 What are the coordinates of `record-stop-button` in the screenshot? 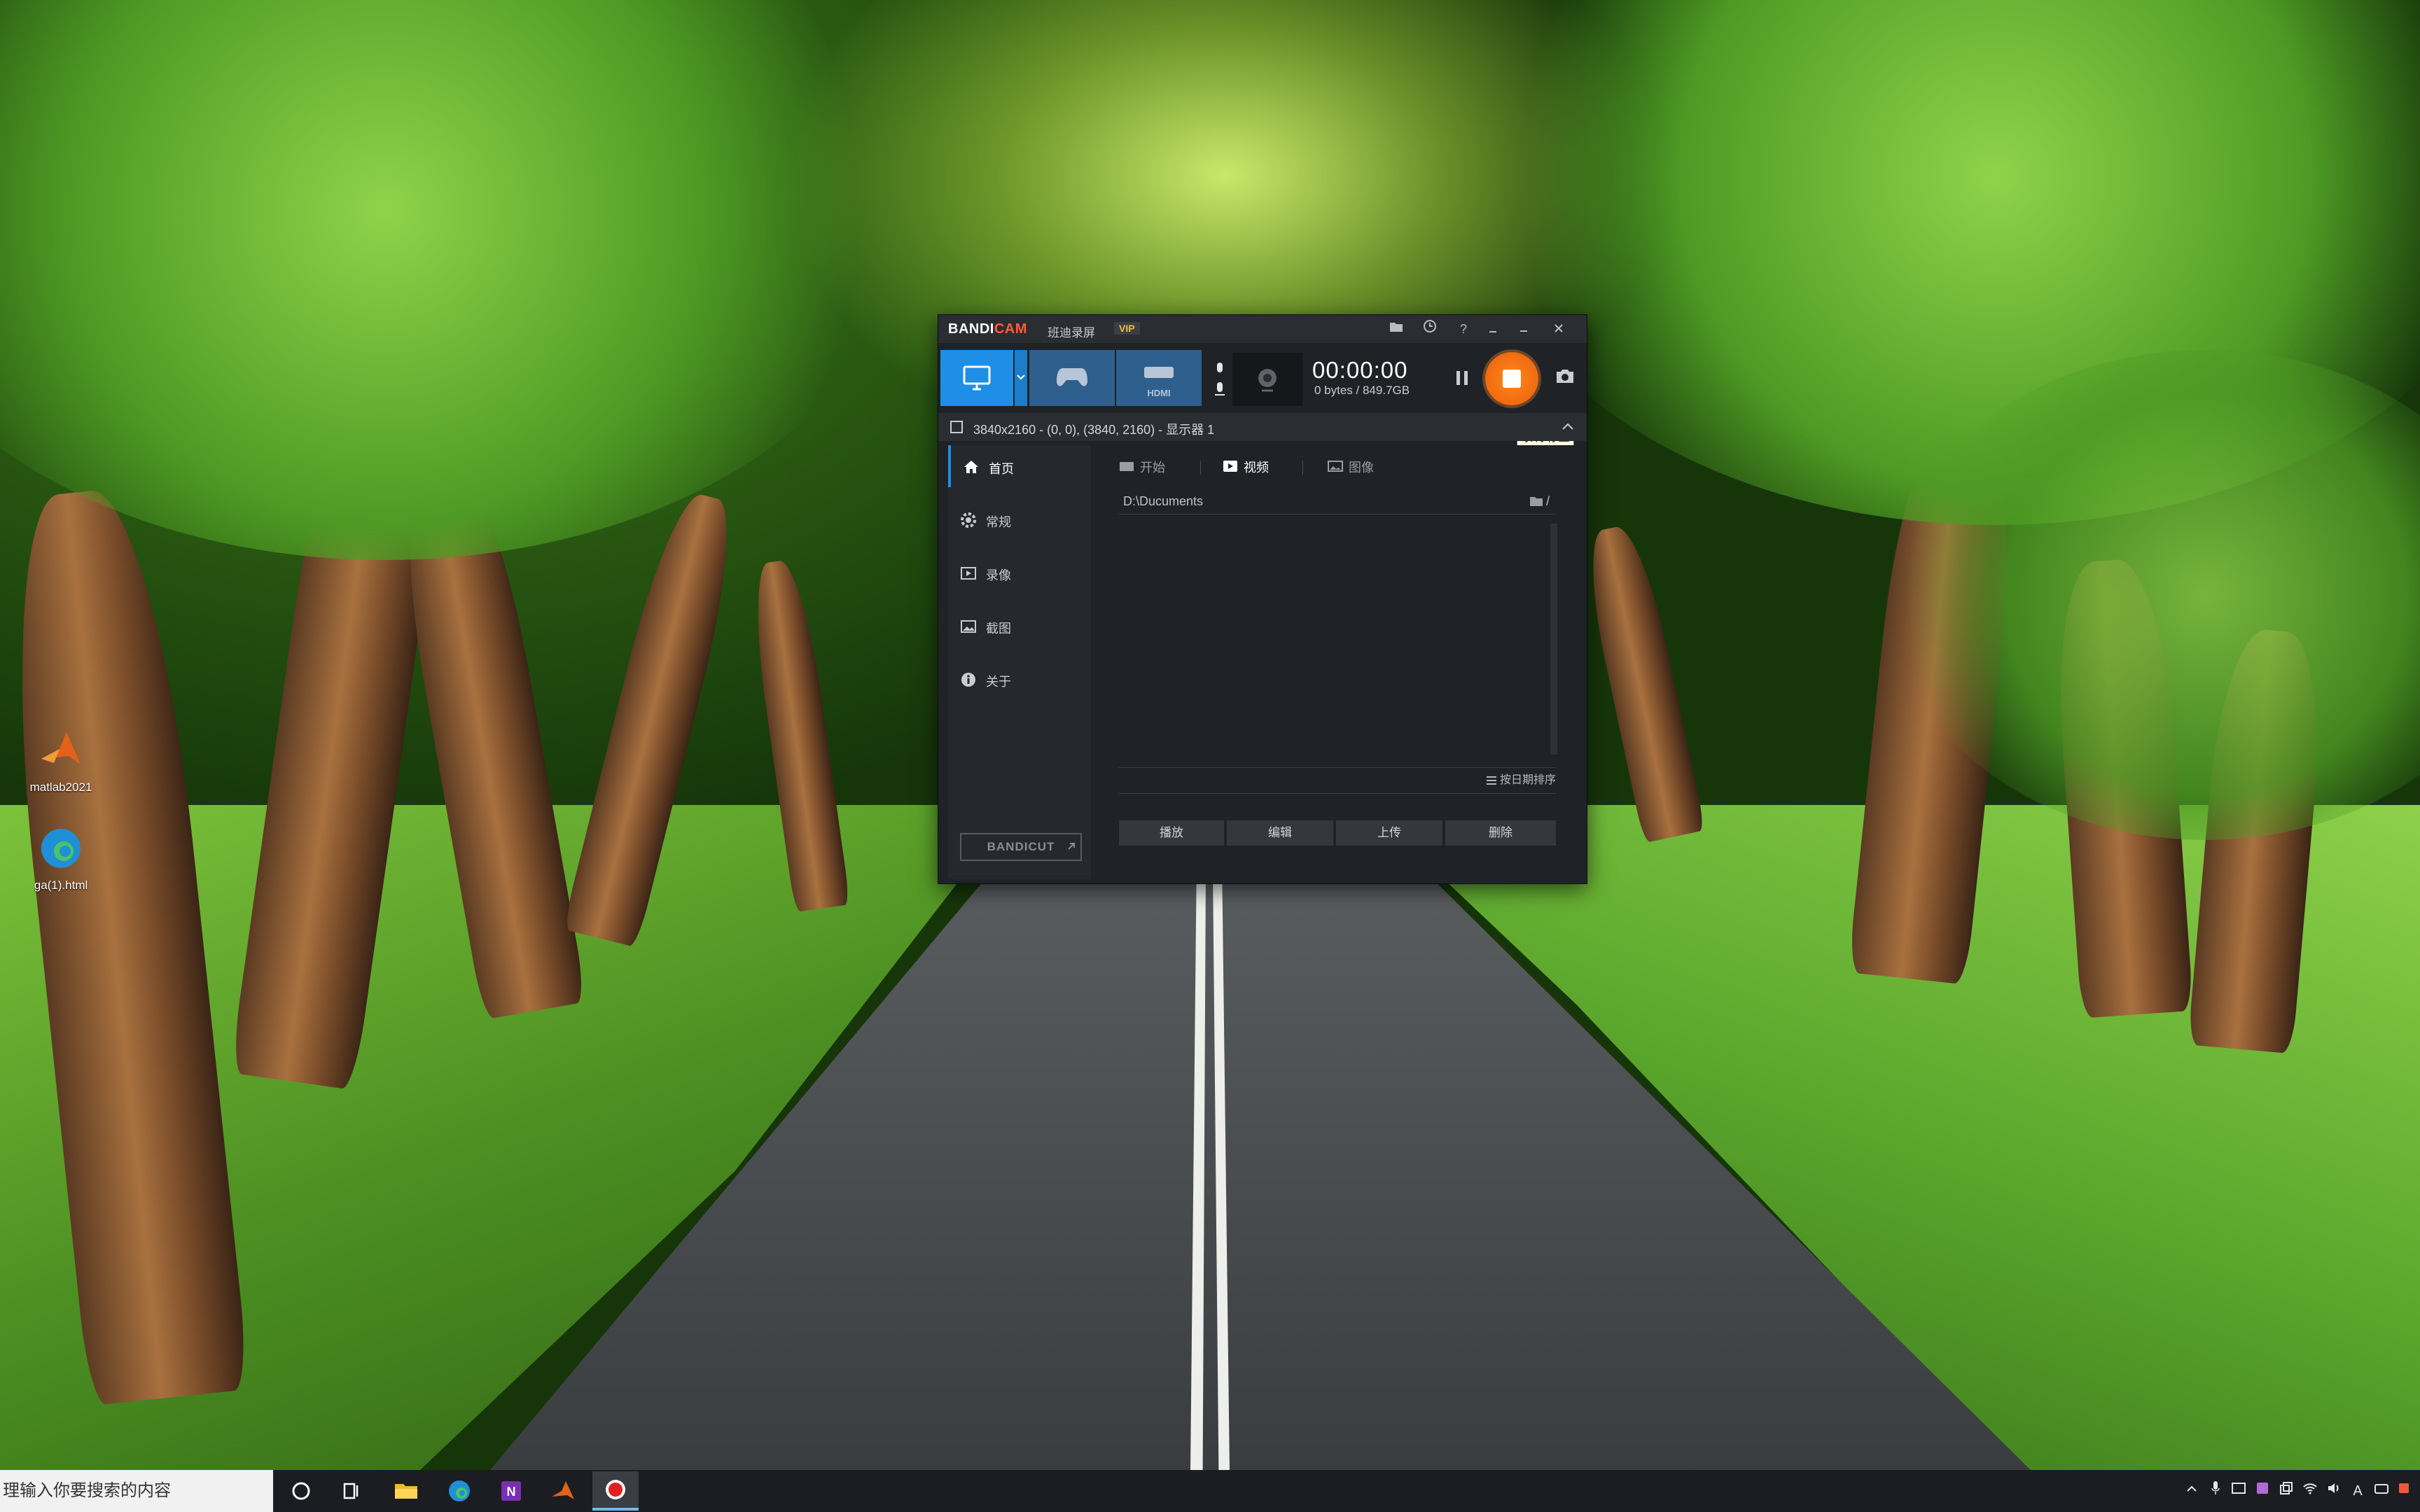 It's located at (1512, 378).